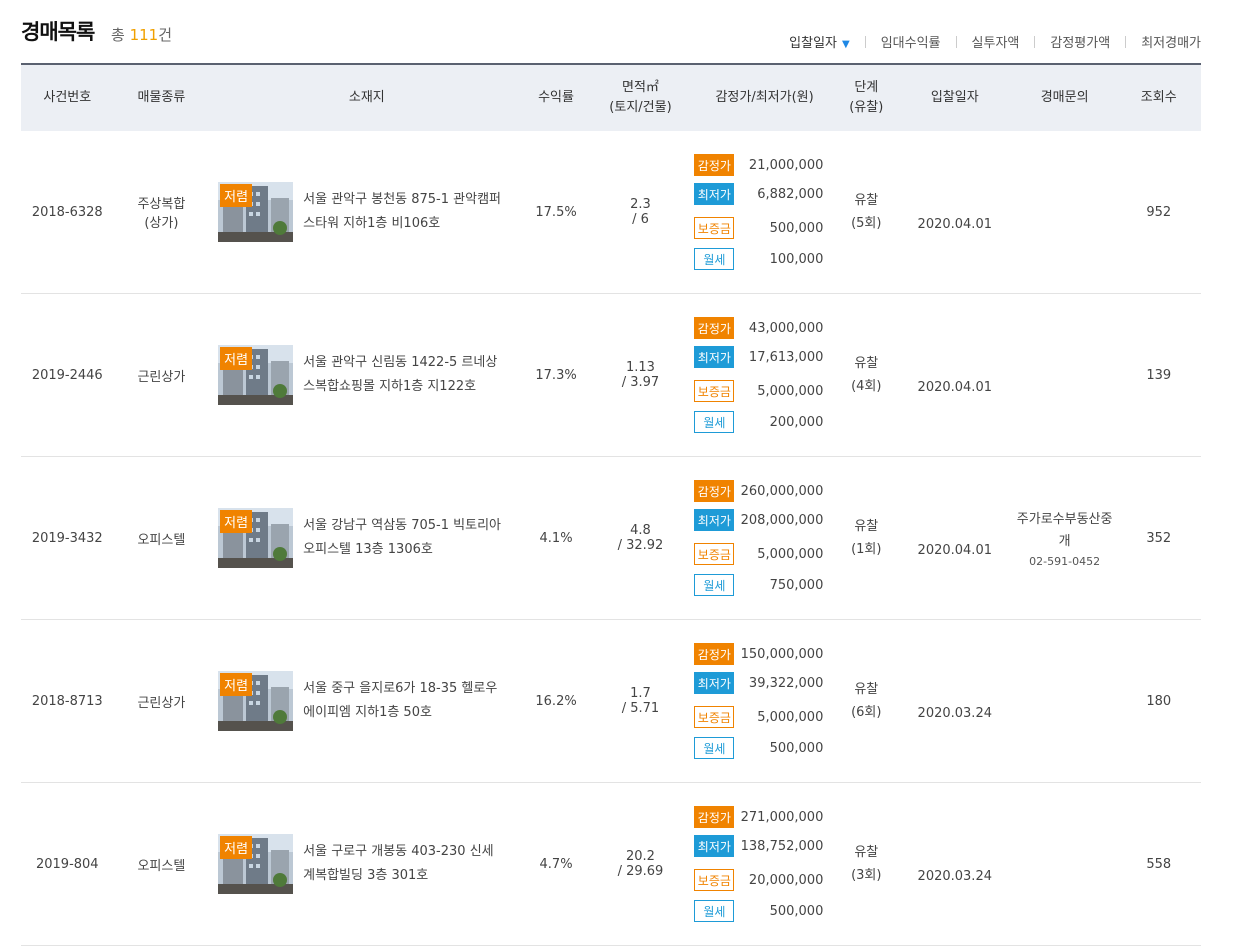  I want to click on deposit-value: 20,000,000, so click(786, 880).